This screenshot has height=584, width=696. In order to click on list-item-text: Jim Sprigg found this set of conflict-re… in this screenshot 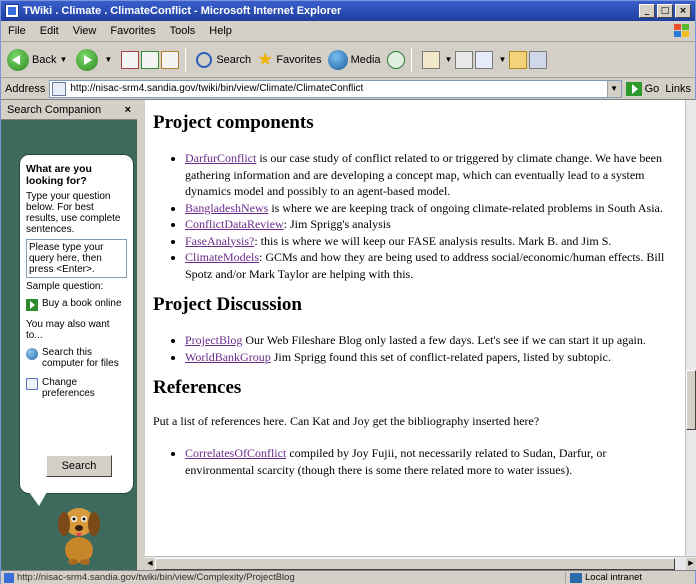, I will do `click(440, 356)`.